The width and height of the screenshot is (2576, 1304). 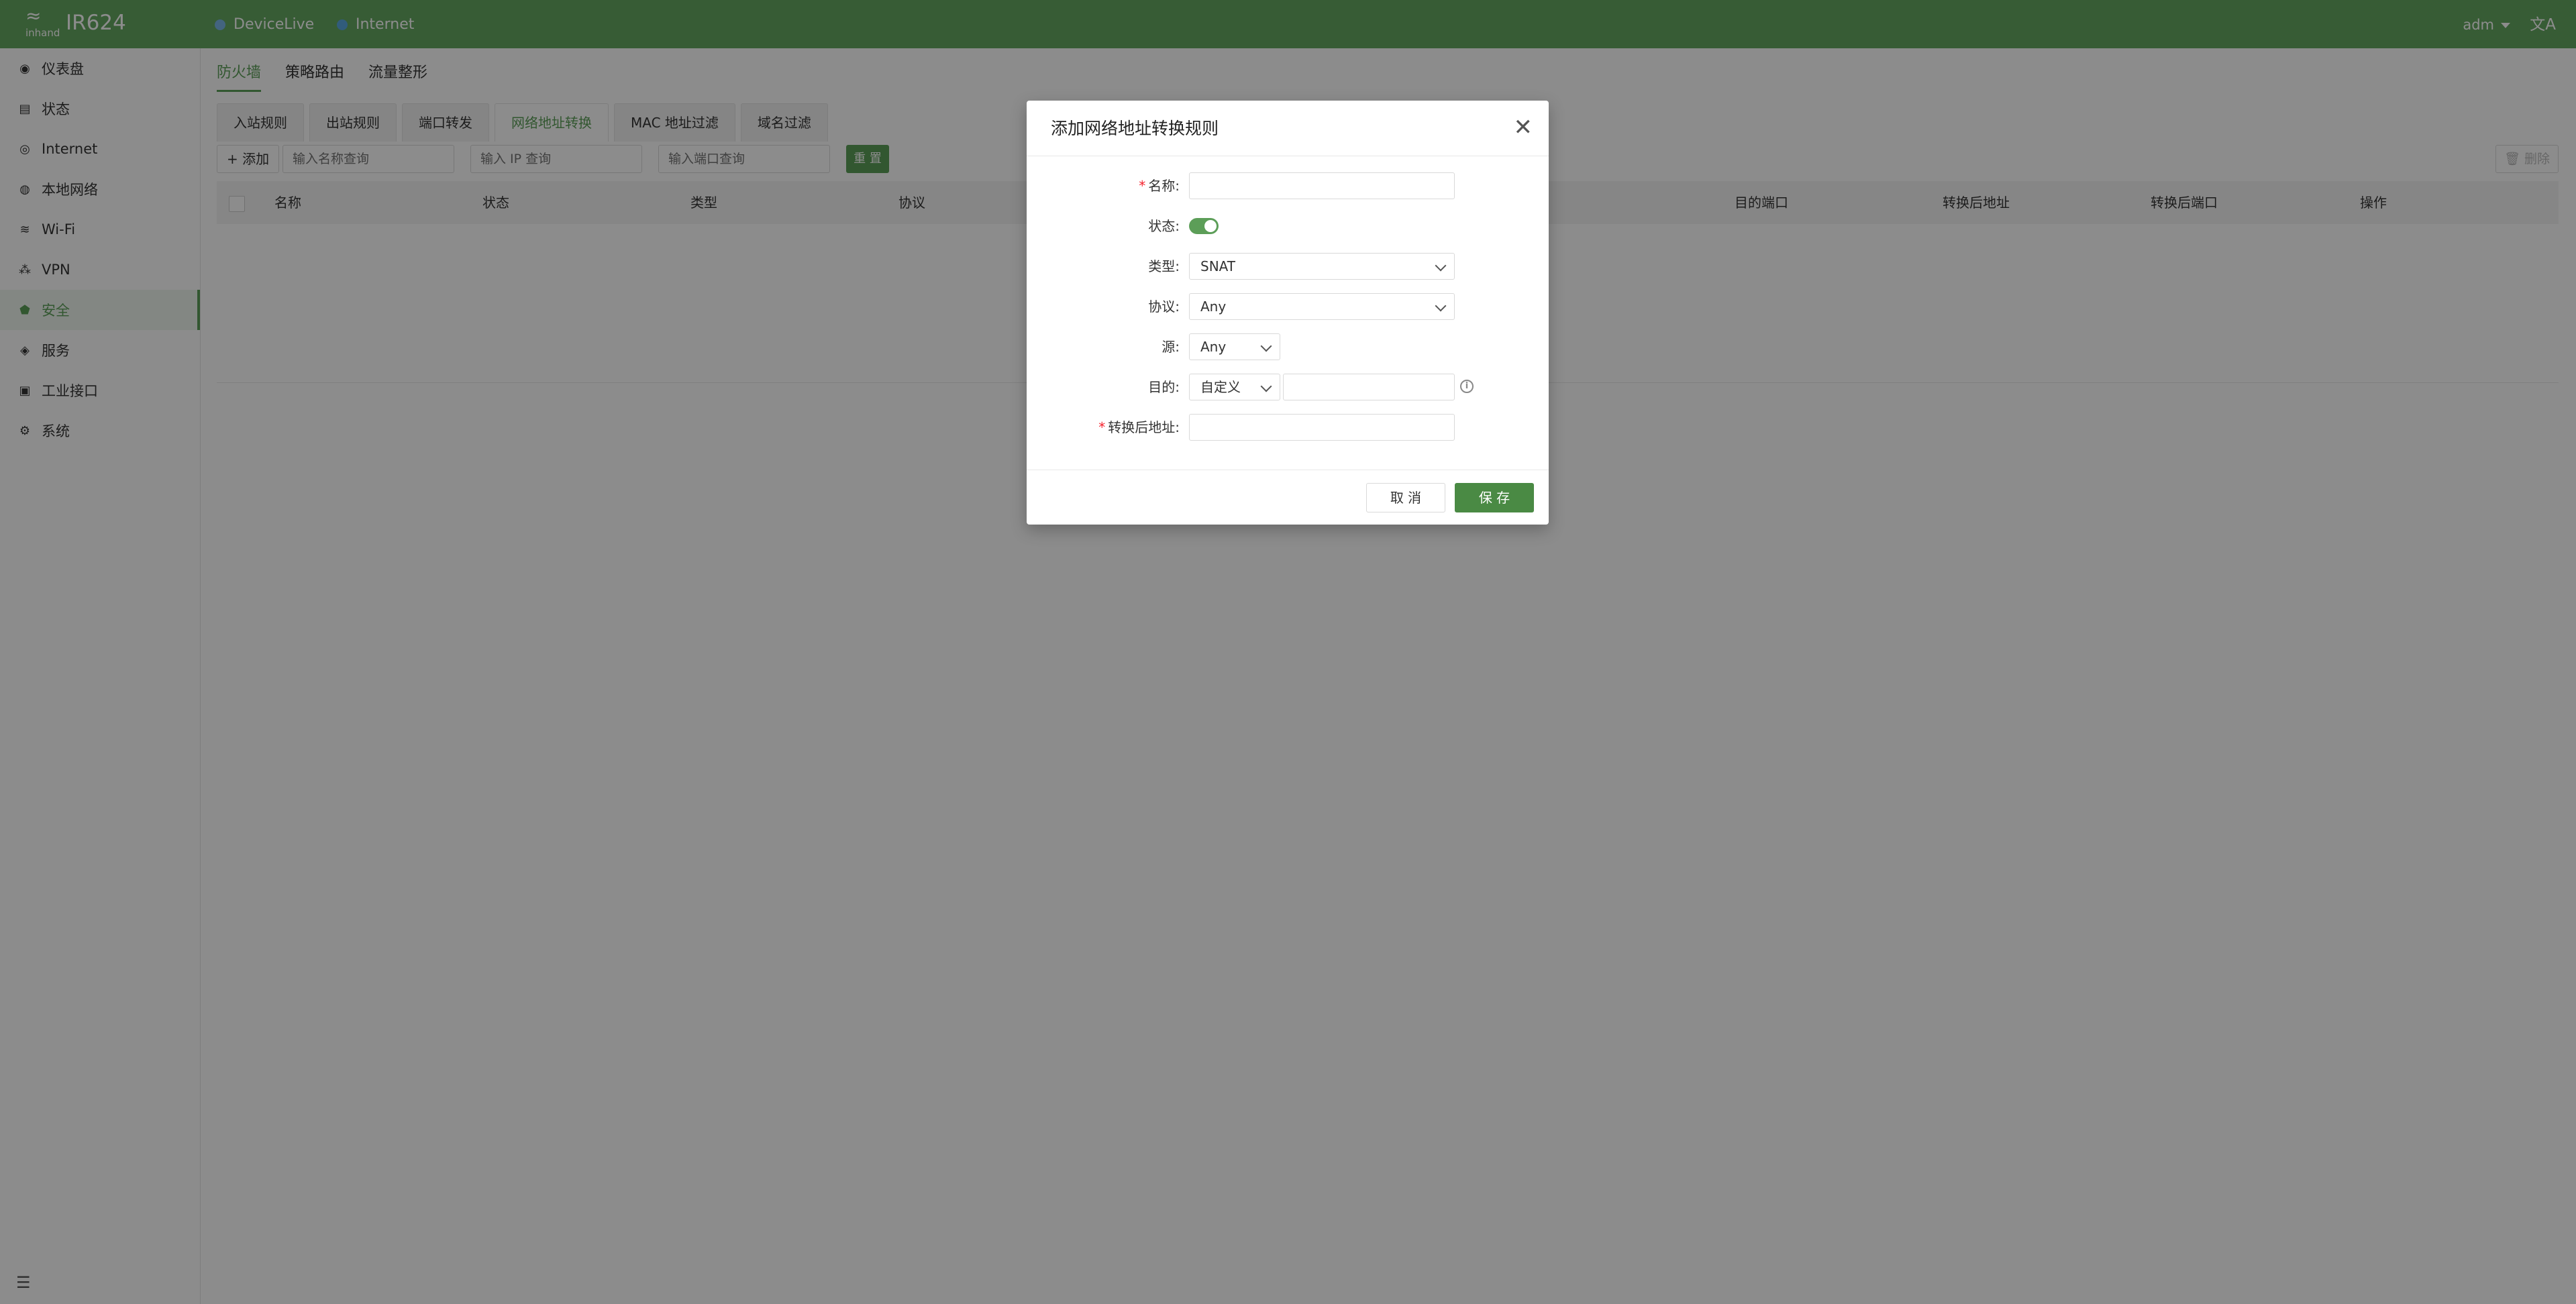 I want to click on field-type: 类型: SNAT, so click(x=1288, y=266).